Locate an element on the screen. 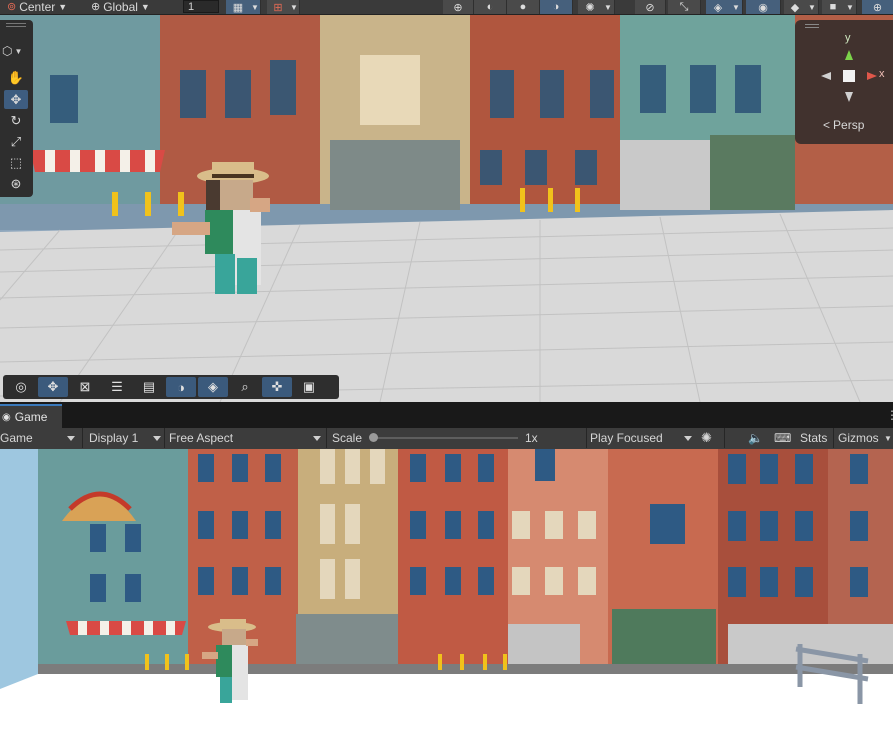  grid-settings-button: ☰ is located at coordinates (117, 387).